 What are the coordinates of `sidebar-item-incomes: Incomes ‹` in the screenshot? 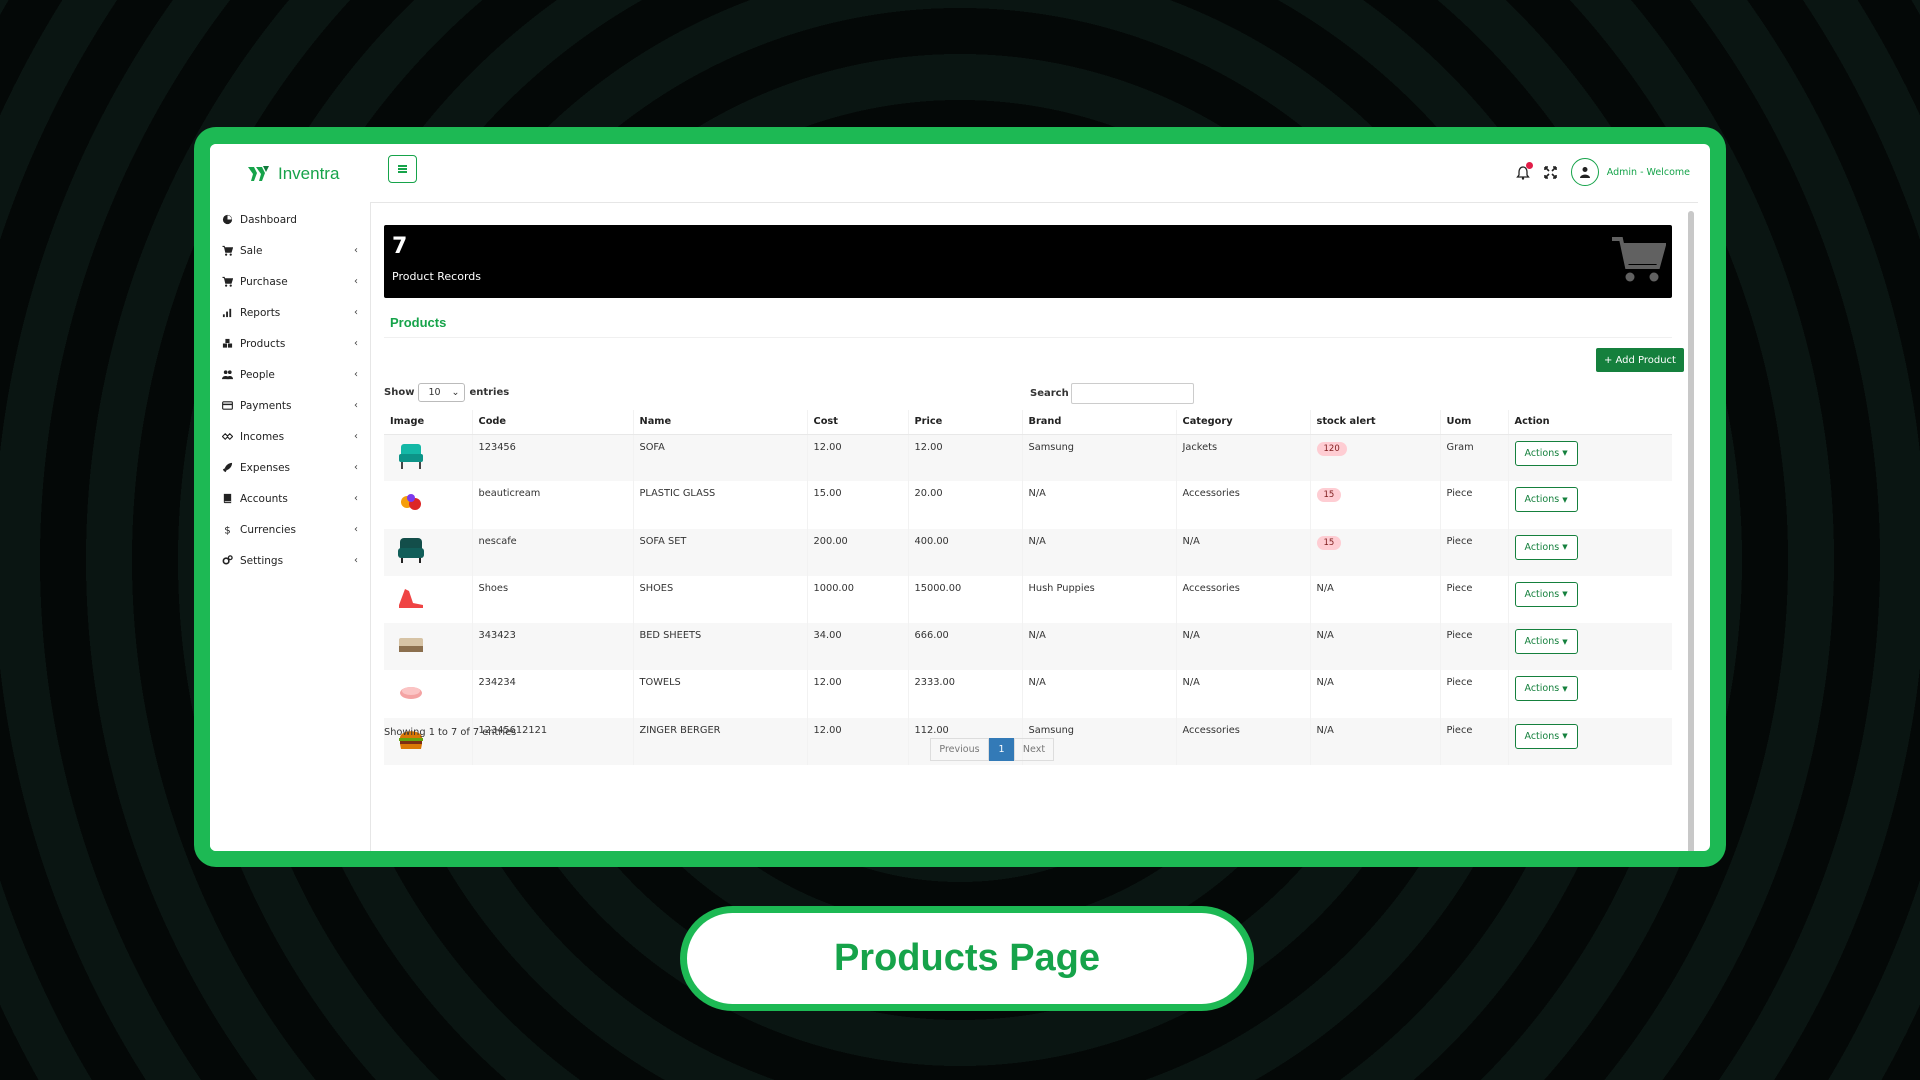 It's located at (290, 436).